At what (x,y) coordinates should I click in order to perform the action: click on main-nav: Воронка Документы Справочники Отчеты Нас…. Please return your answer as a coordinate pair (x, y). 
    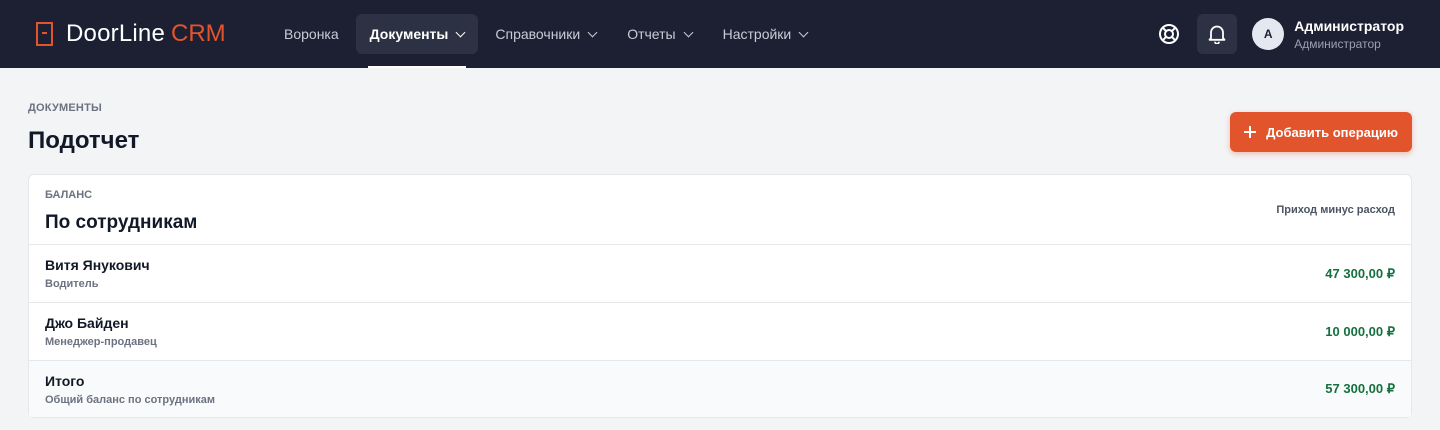
    Looking at the image, I should click on (547, 34).